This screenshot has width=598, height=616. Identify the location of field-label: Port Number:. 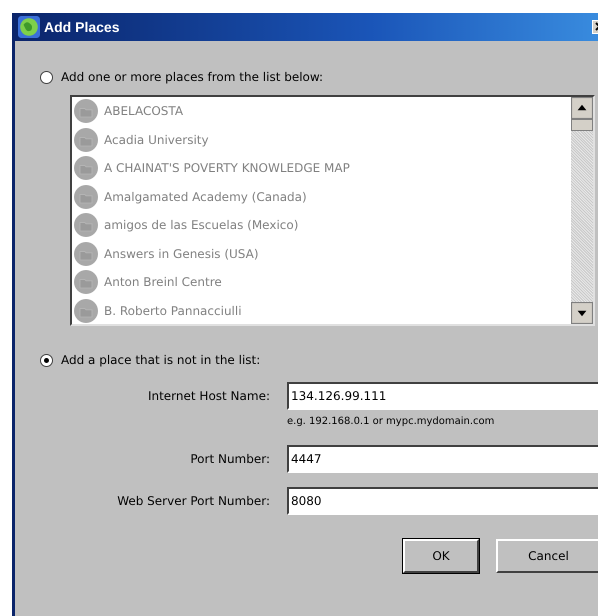
(229, 459).